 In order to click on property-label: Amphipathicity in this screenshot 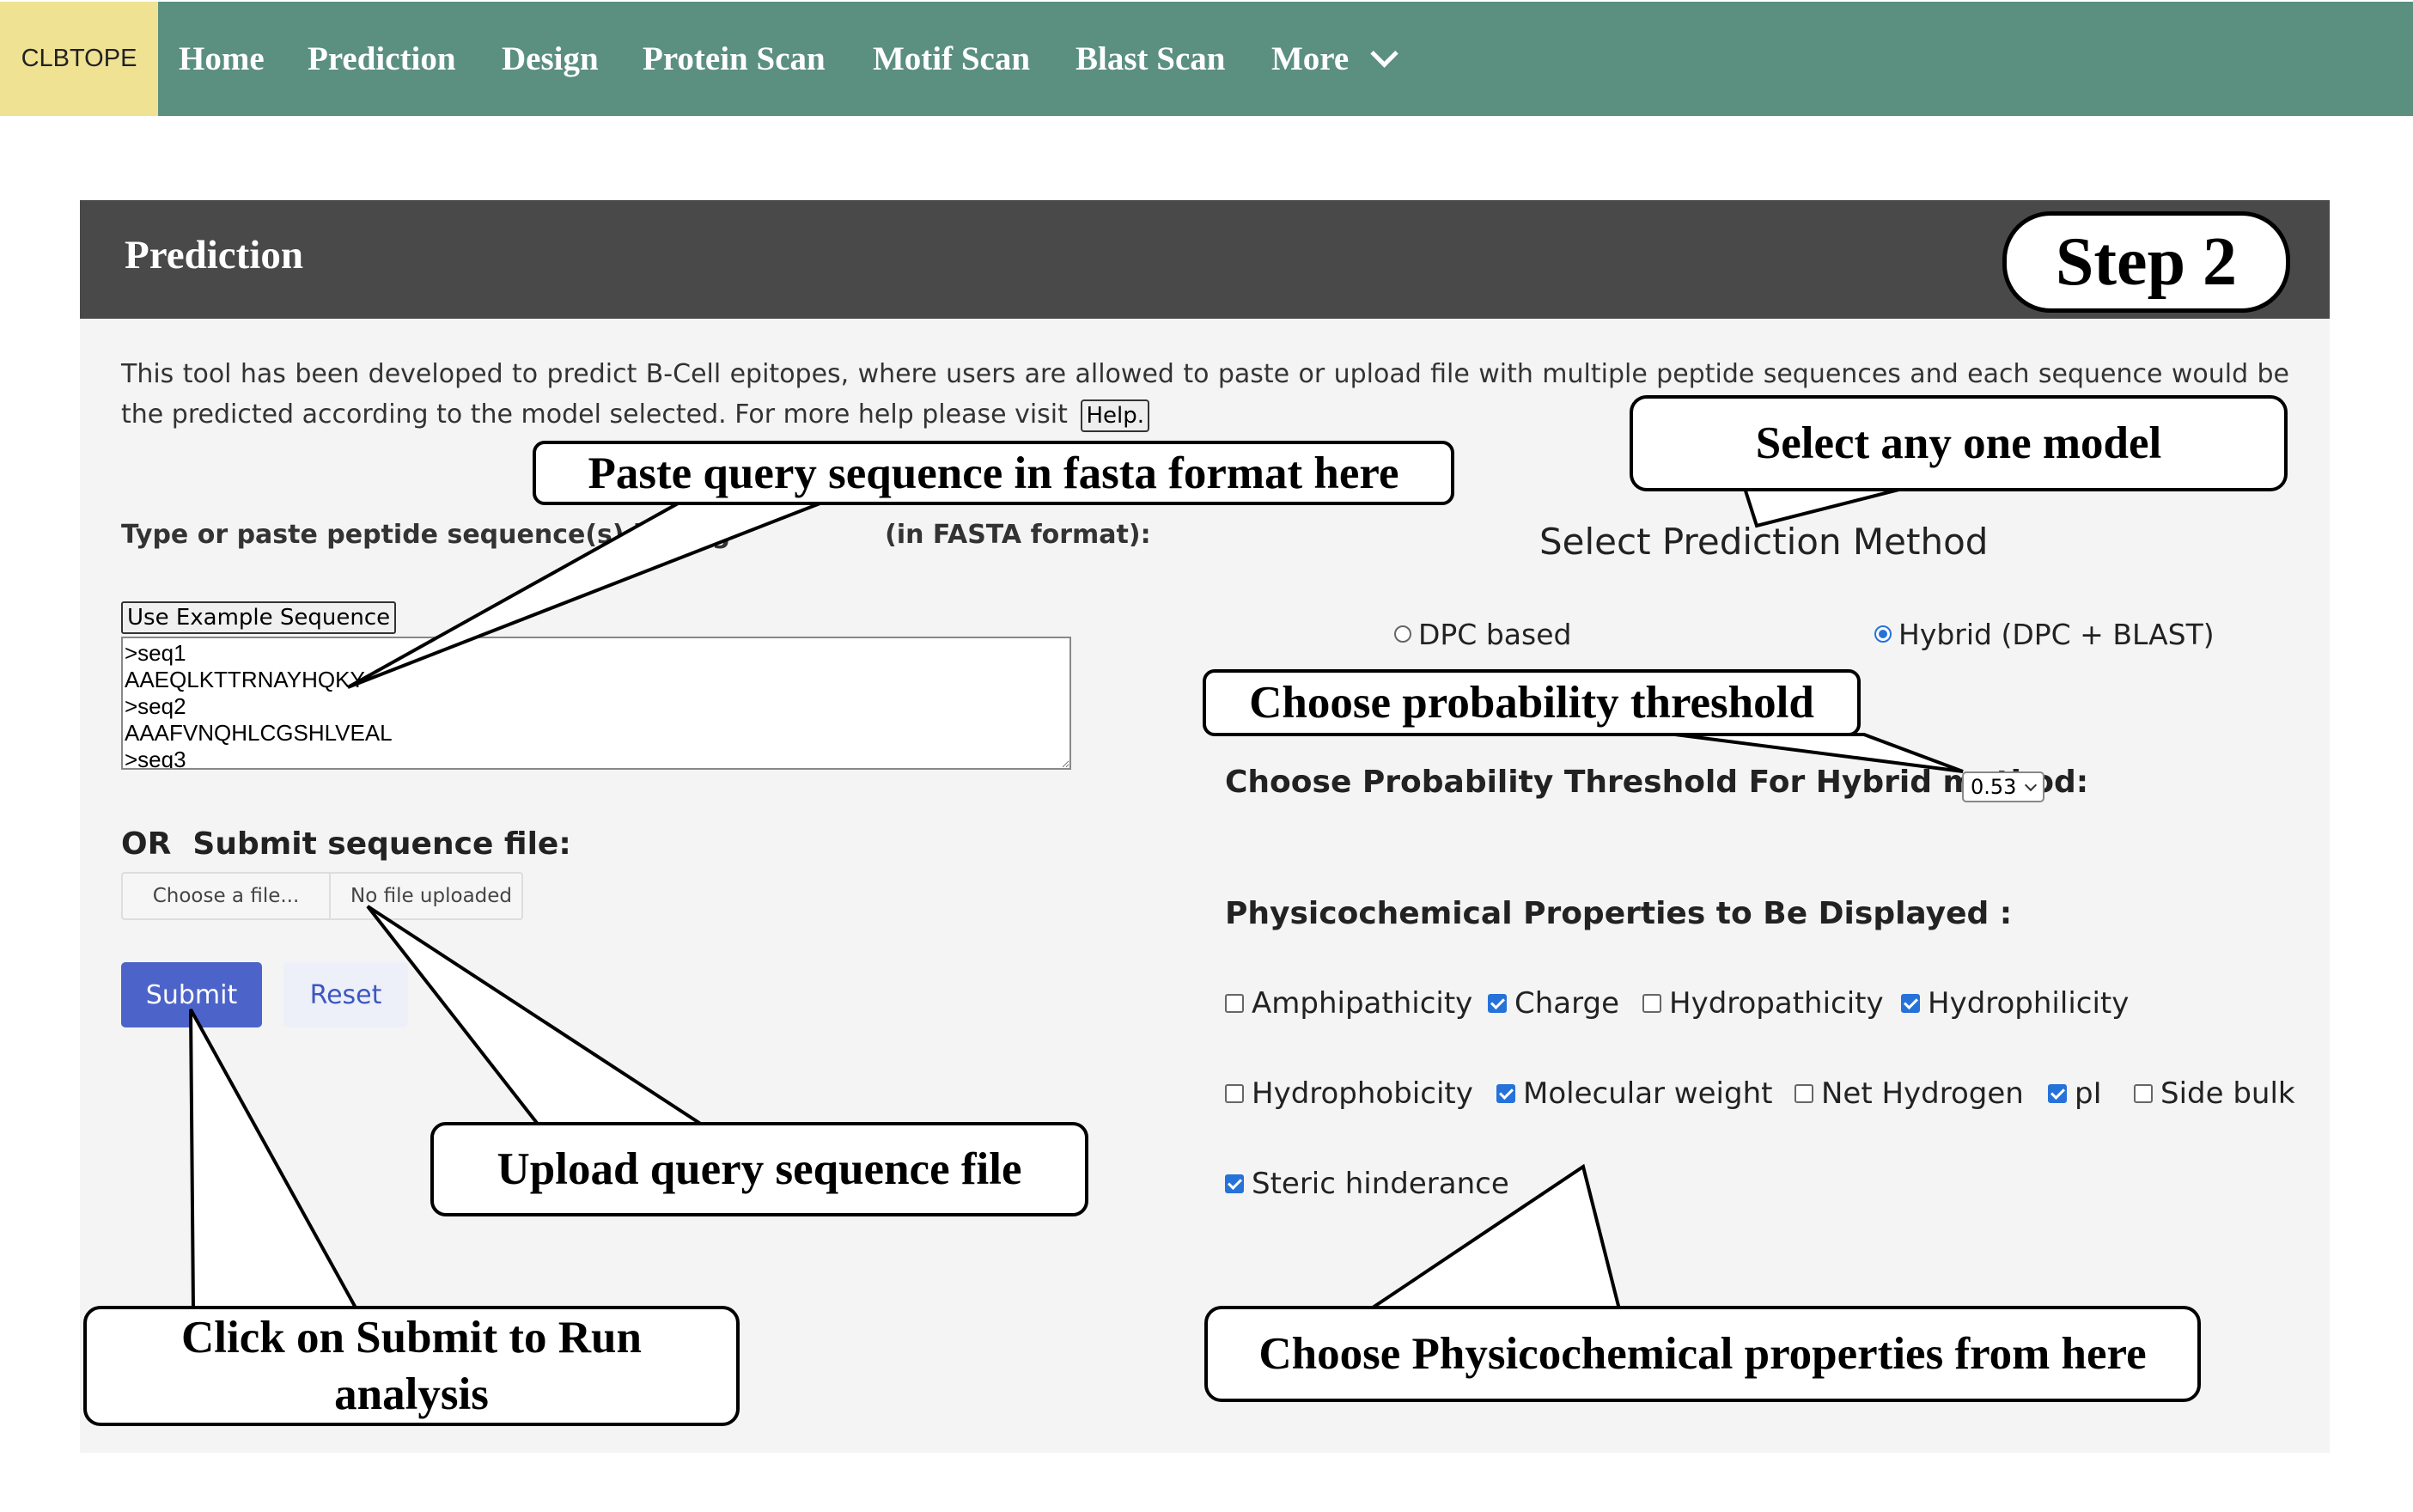, I will do `click(1363, 1003)`.